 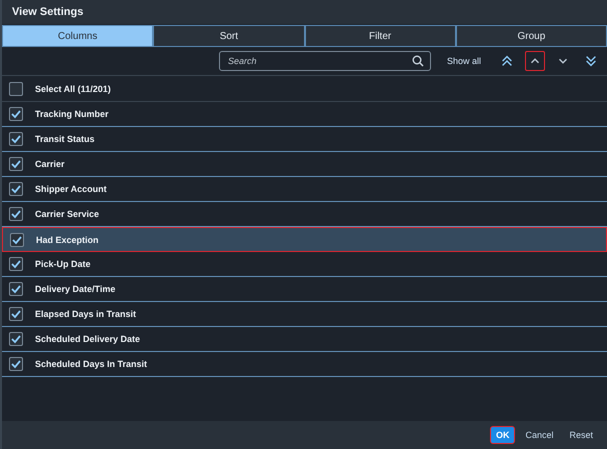 I want to click on column-label: Transit Status, so click(x=65, y=139).